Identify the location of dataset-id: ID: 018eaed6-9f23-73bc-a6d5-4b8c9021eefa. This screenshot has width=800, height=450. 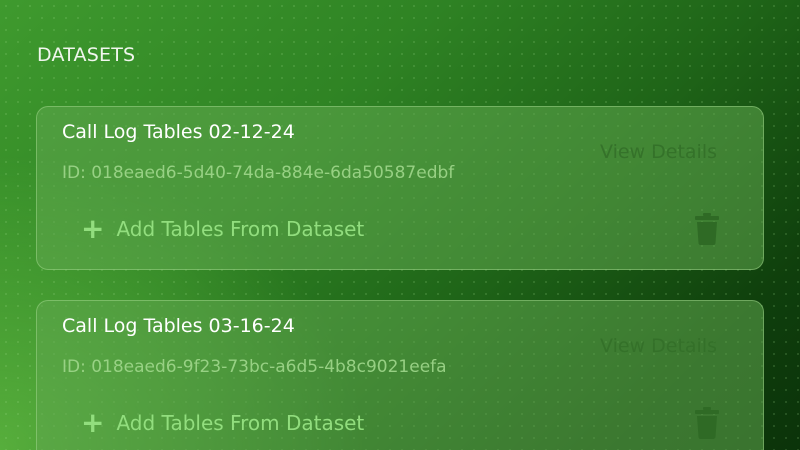
(254, 367).